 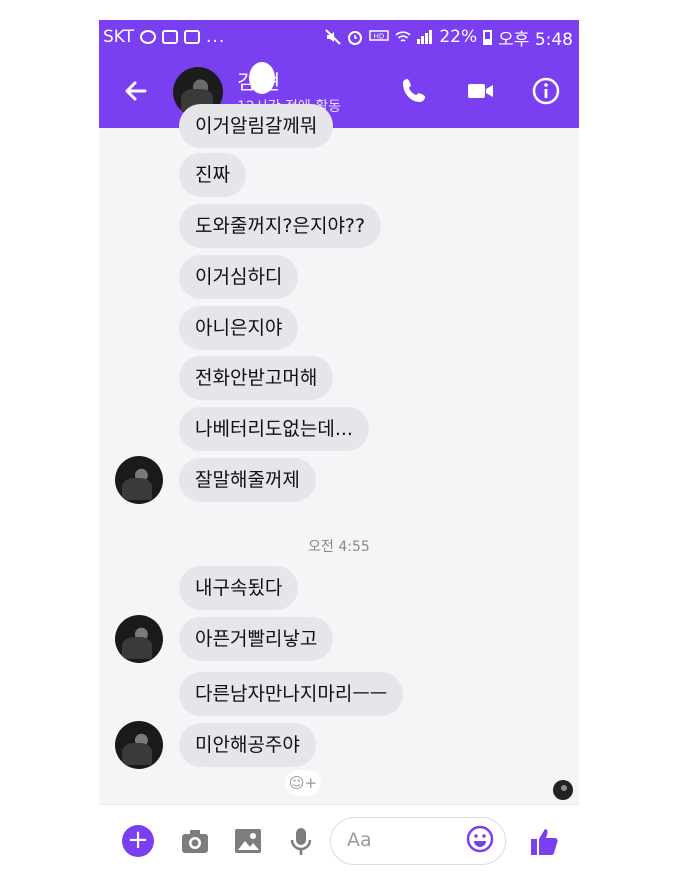 I want to click on message-composer: + Aa, so click(x=339, y=844).